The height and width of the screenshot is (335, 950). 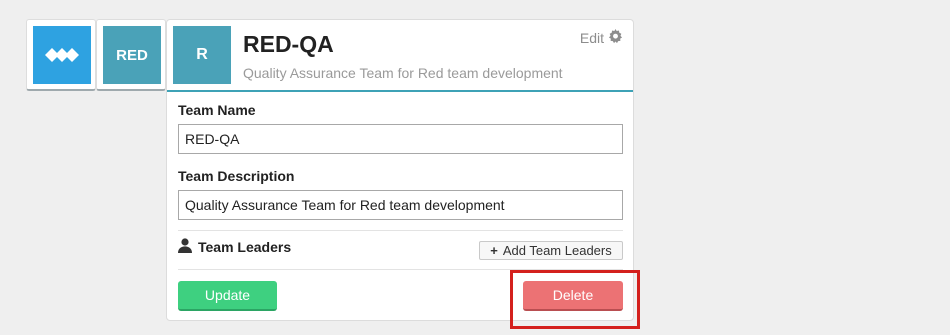 I want to click on edit-button: Edit, so click(x=601, y=38).